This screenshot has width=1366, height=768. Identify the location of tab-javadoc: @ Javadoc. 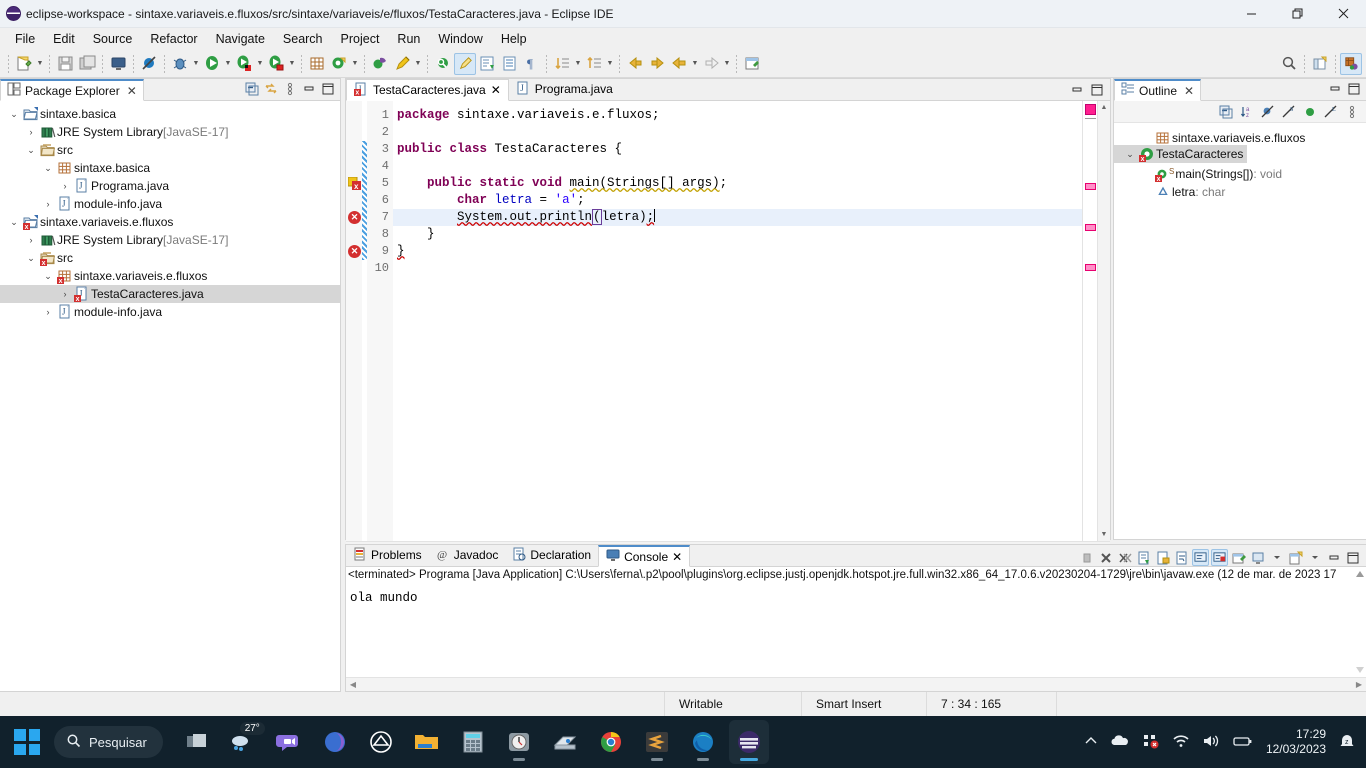
(467, 555).